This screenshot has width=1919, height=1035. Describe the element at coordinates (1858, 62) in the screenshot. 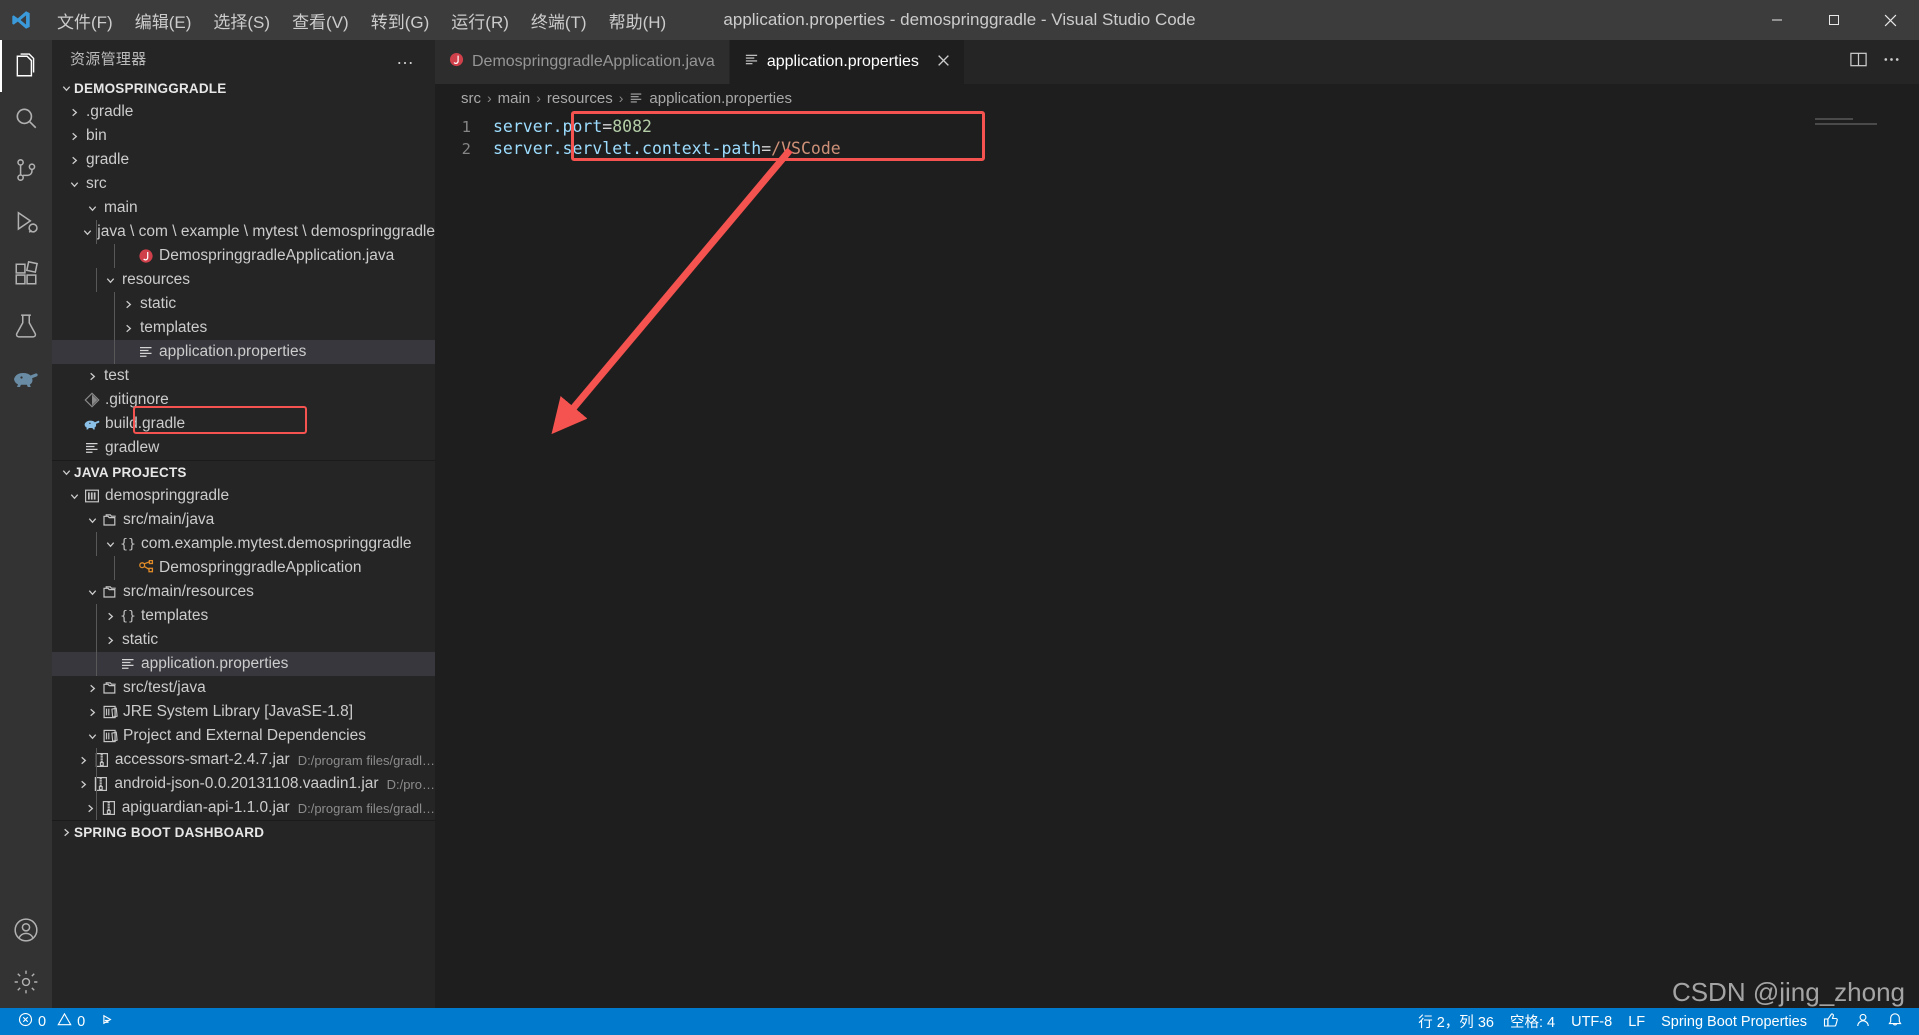

I see `split-editor-icon` at that location.